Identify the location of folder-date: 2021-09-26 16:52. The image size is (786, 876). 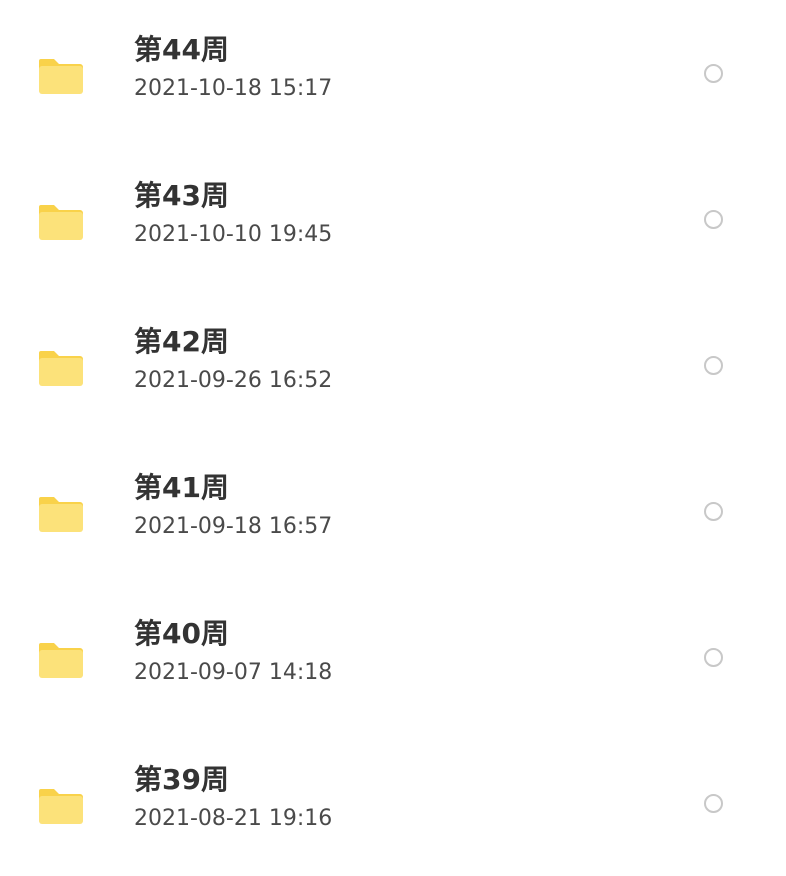
(233, 380).